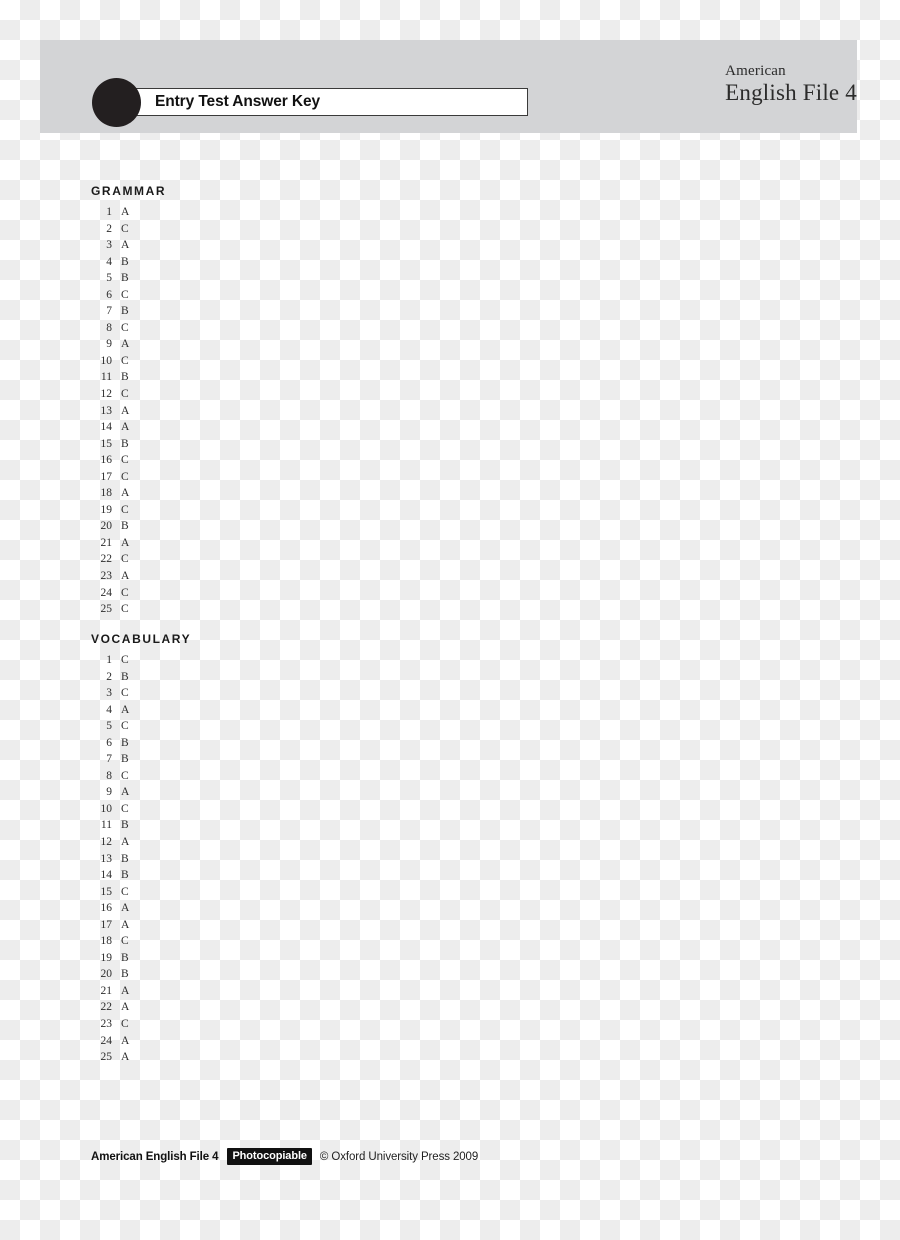 This screenshot has width=900, height=1240. I want to click on answer-row: 8C, so click(128, 330).